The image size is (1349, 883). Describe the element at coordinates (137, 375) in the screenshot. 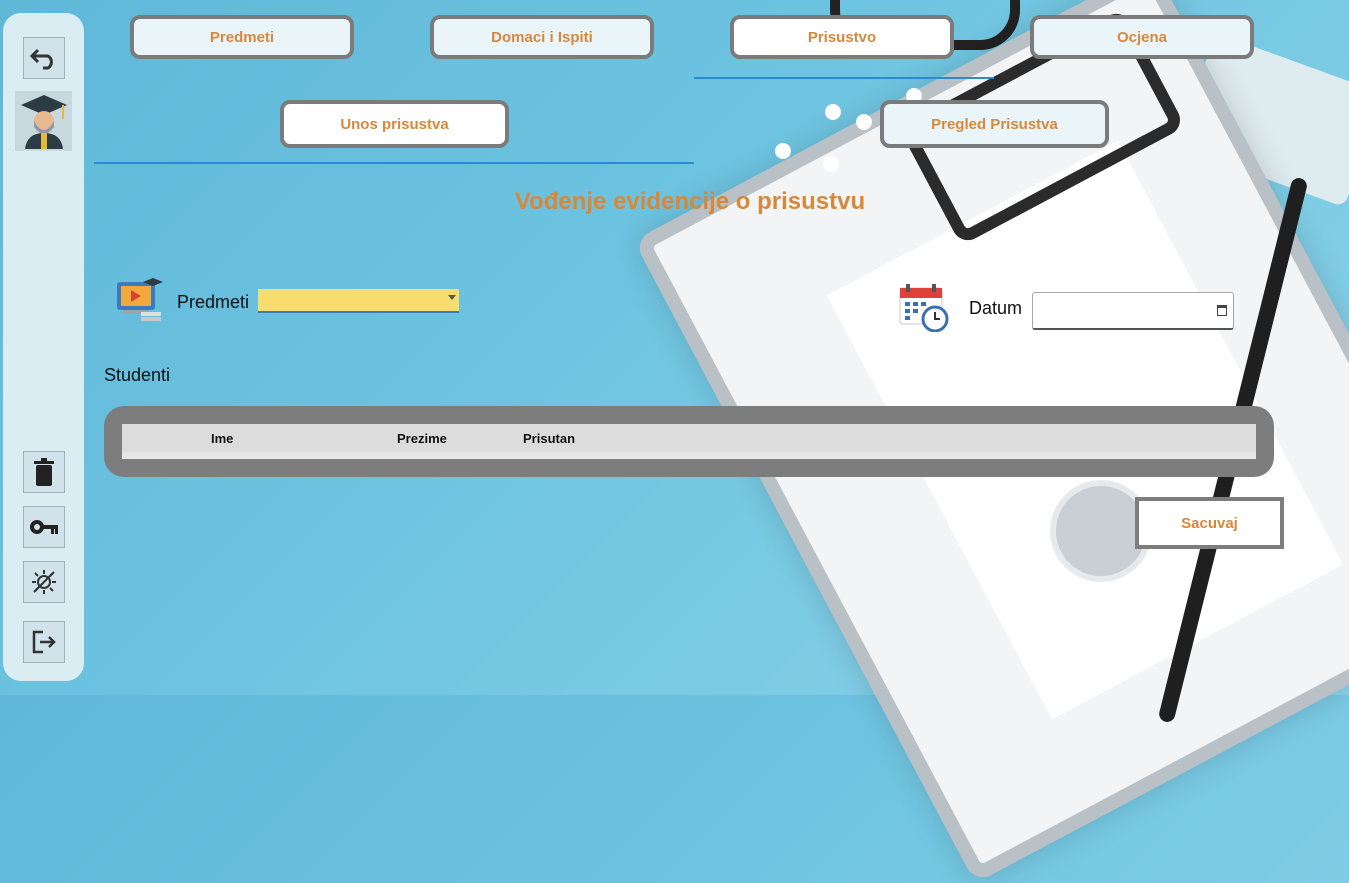

I see `students-label: Studenti` at that location.